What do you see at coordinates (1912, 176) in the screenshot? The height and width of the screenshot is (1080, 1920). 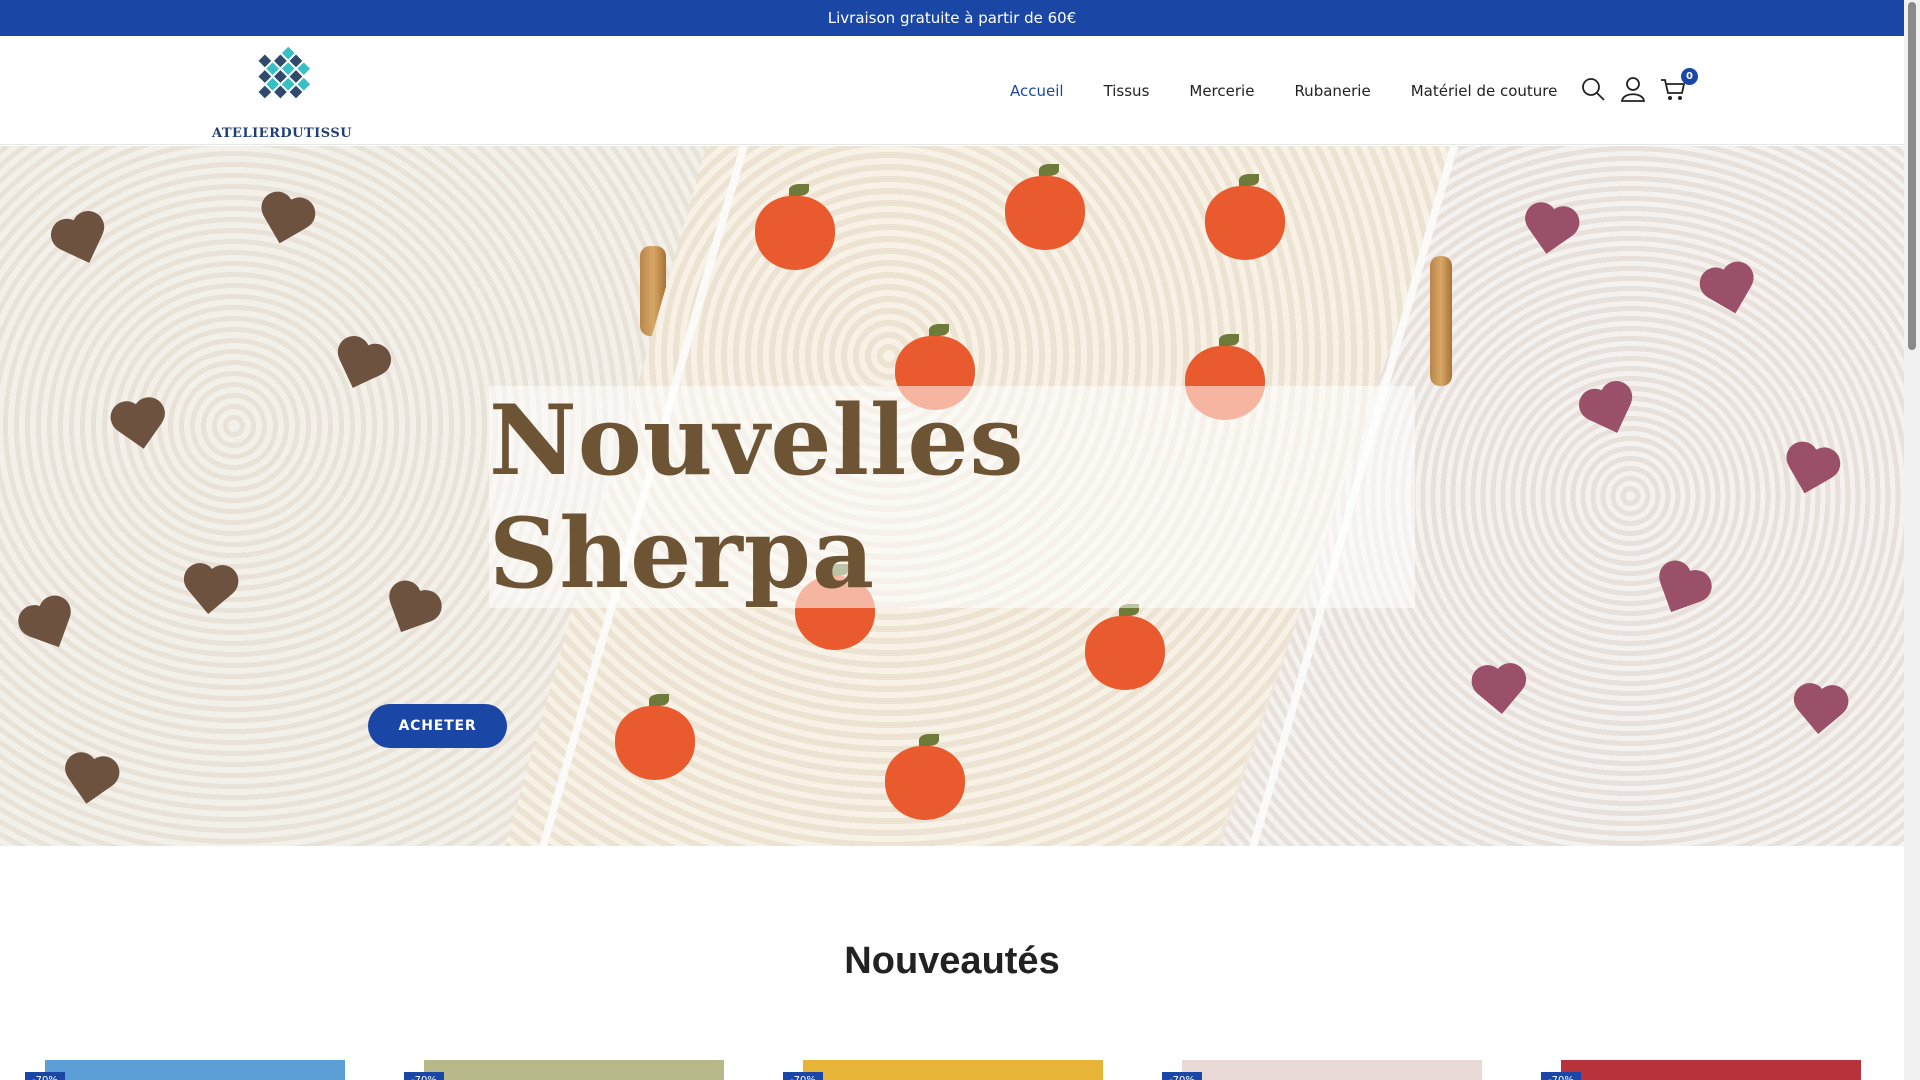 I see `scrollbar-thumb` at bounding box center [1912, 176].